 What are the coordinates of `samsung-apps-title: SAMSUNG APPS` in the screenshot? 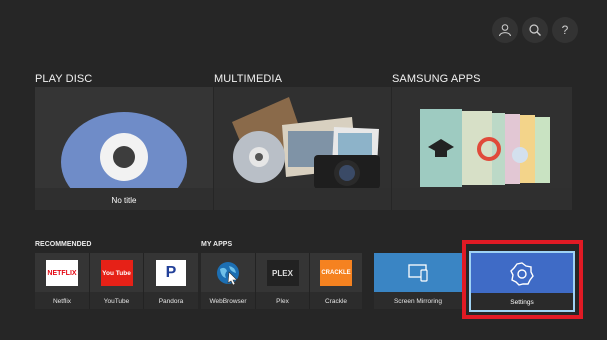 It's located at (436, 79).